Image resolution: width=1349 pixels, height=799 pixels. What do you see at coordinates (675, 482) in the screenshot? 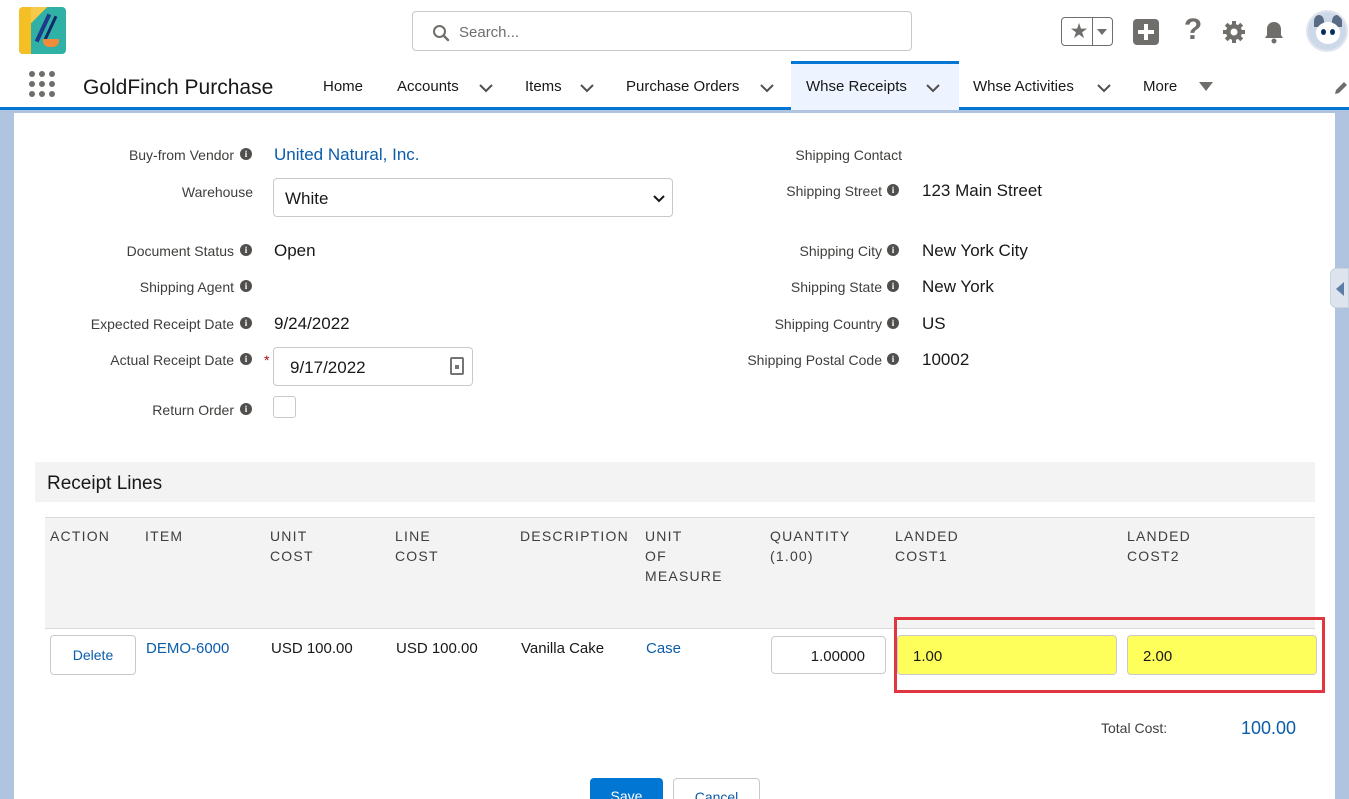
I see `receipt-lines-header: Receipt Lines` at bounding box center [675, 482].